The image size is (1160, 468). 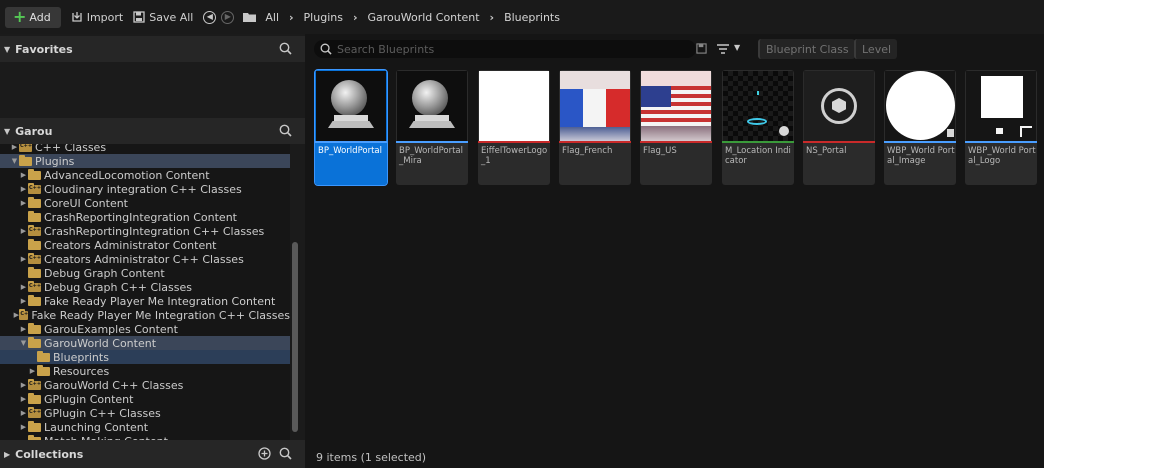 What do you see at coordinates (351, 127) in the screenshot?
I see `asset-tile: BP_WorldPortal` at bounding box center [351, 127].